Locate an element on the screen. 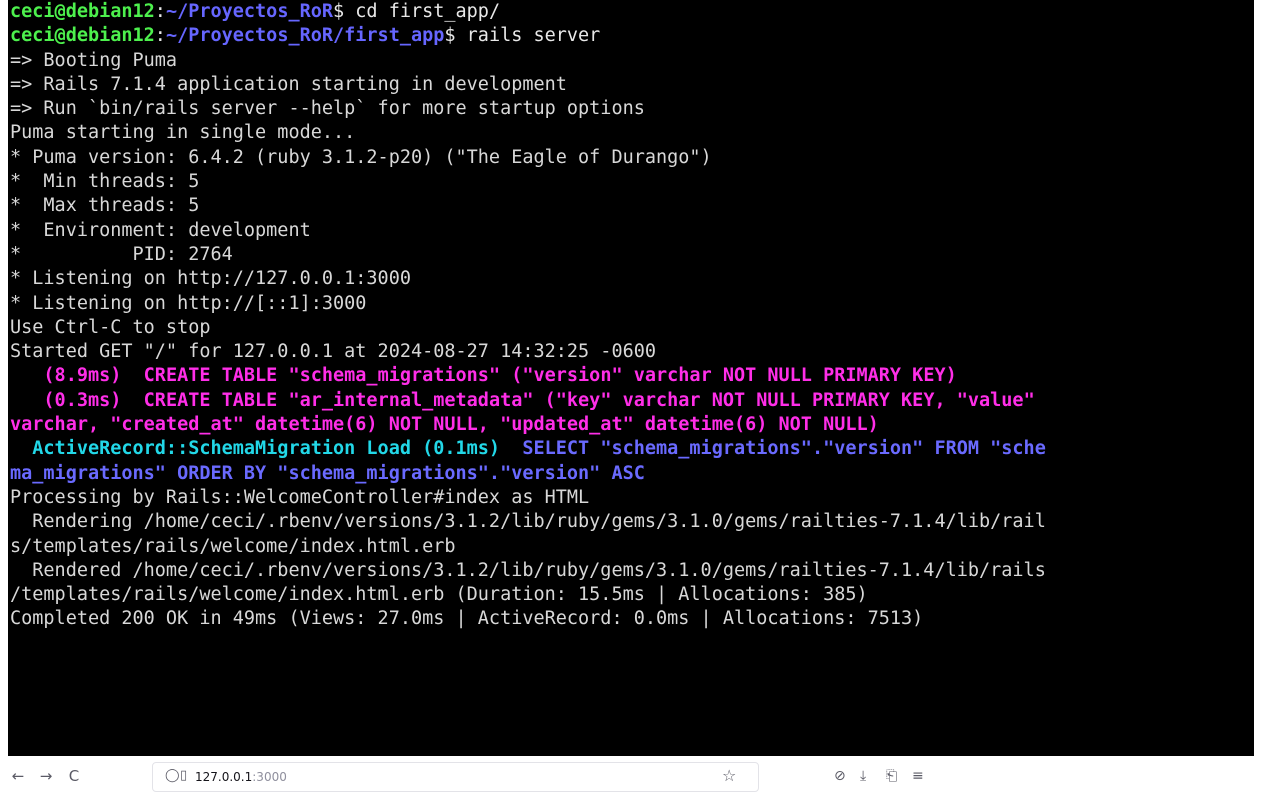  back-icon: ← is located at coordinates (18, 776).